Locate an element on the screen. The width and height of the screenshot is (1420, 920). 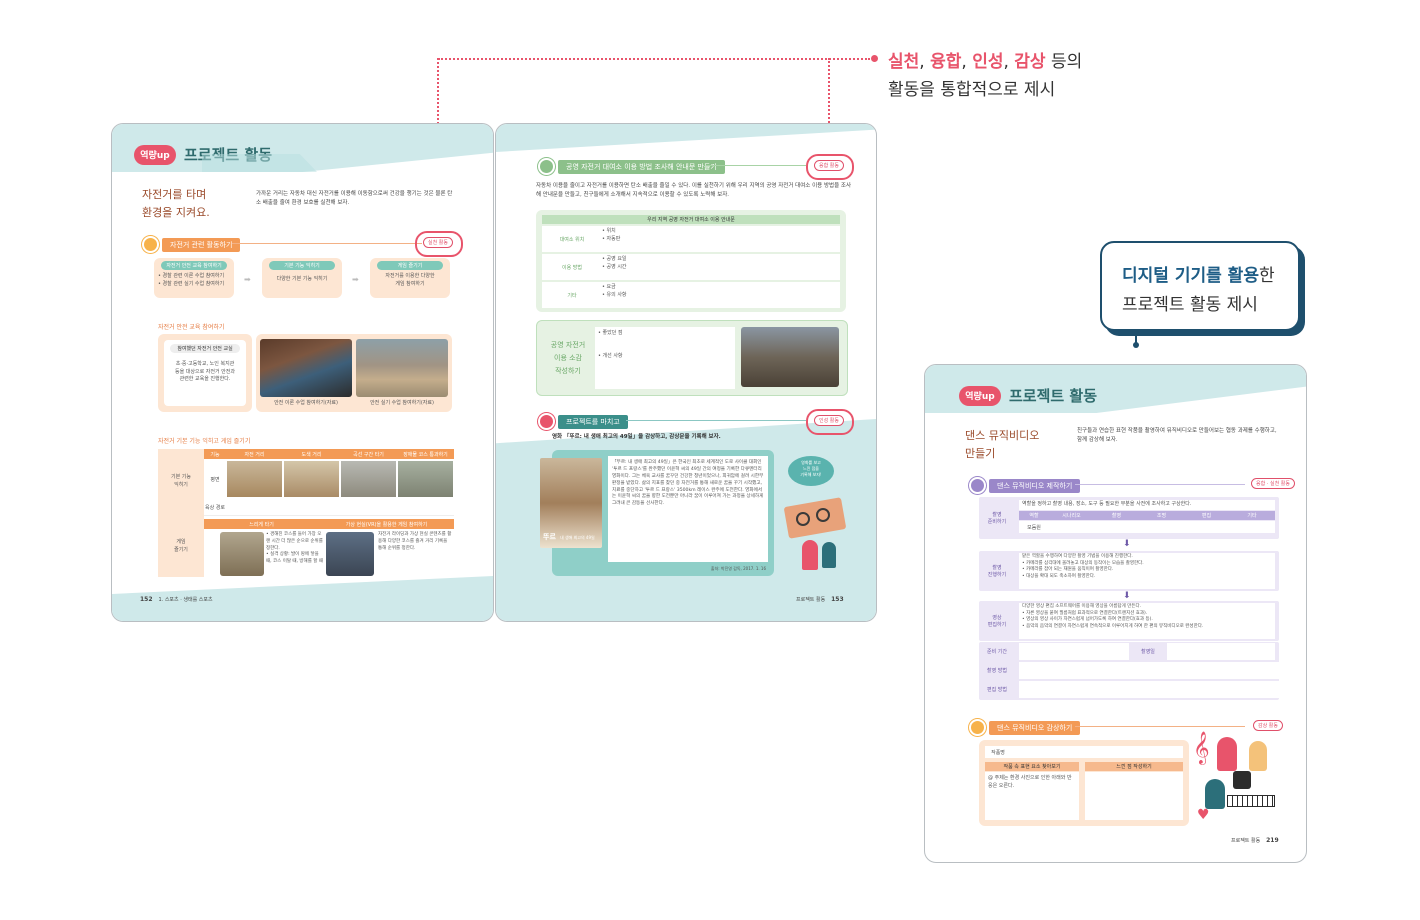
impression-card: 공영 자전거 이용 소감 작성하기 • 좋았던 점 • 개선 사항 is located at coordinates (692, 358).